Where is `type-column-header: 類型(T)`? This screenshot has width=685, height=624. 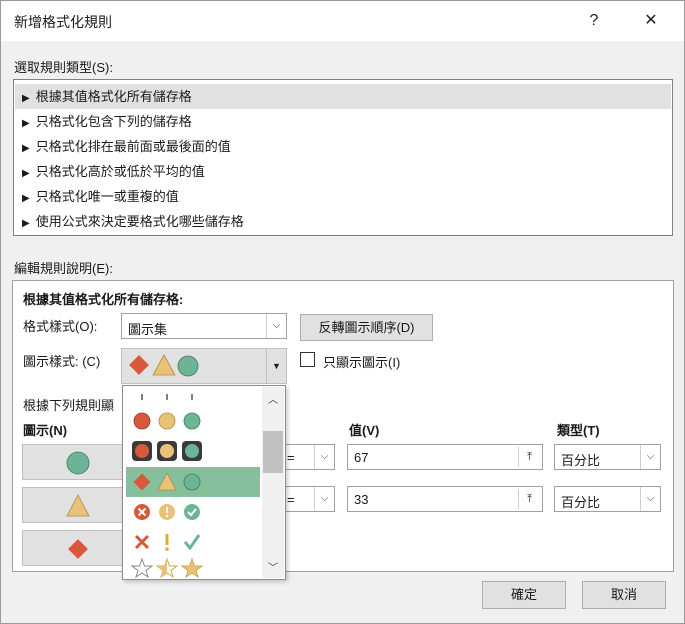
type-column-header: 類型(T) is located at coordinates (578, 430).